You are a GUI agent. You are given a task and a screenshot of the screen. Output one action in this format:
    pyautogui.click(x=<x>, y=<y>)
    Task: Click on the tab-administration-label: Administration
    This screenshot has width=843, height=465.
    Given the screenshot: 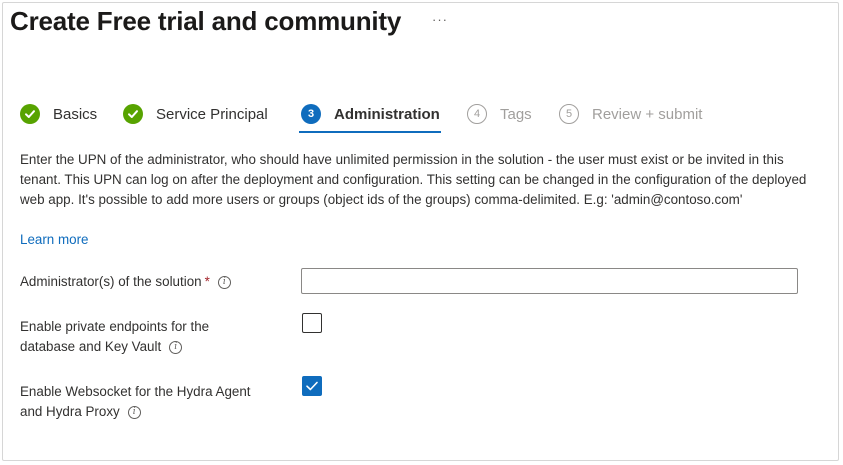 What is the action you would take?
    pyautogui.click(x=387, y=114)
    